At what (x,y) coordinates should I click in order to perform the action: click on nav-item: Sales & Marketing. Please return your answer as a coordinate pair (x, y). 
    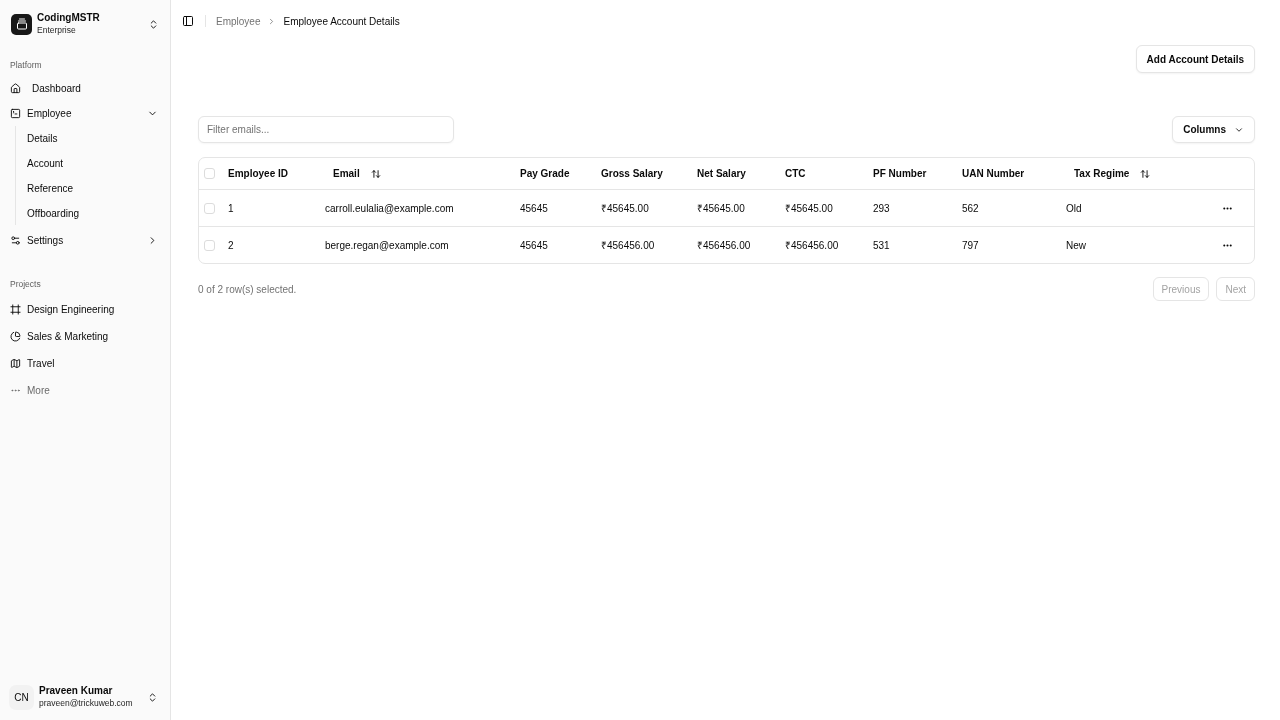
    Looking at the image, I should click on (85, 336).